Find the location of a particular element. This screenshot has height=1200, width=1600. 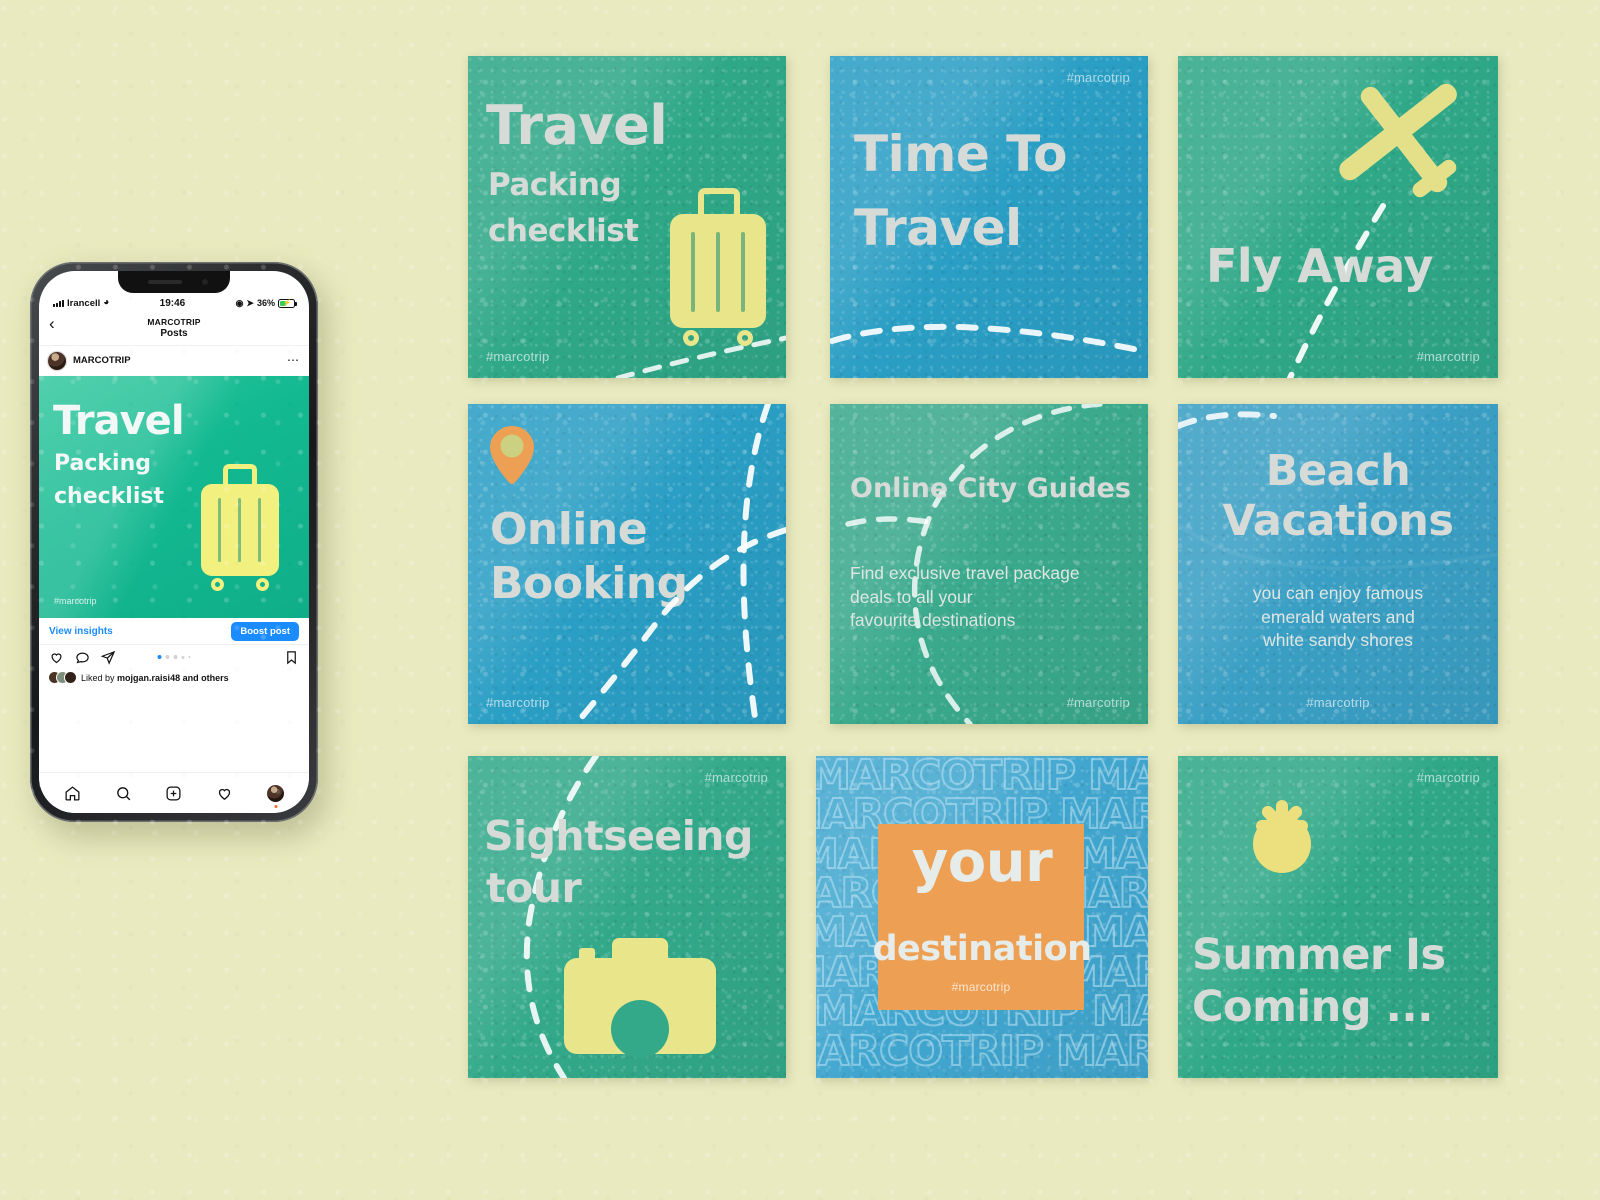

likes-suffix: and others is located at coordinates (206, 678).